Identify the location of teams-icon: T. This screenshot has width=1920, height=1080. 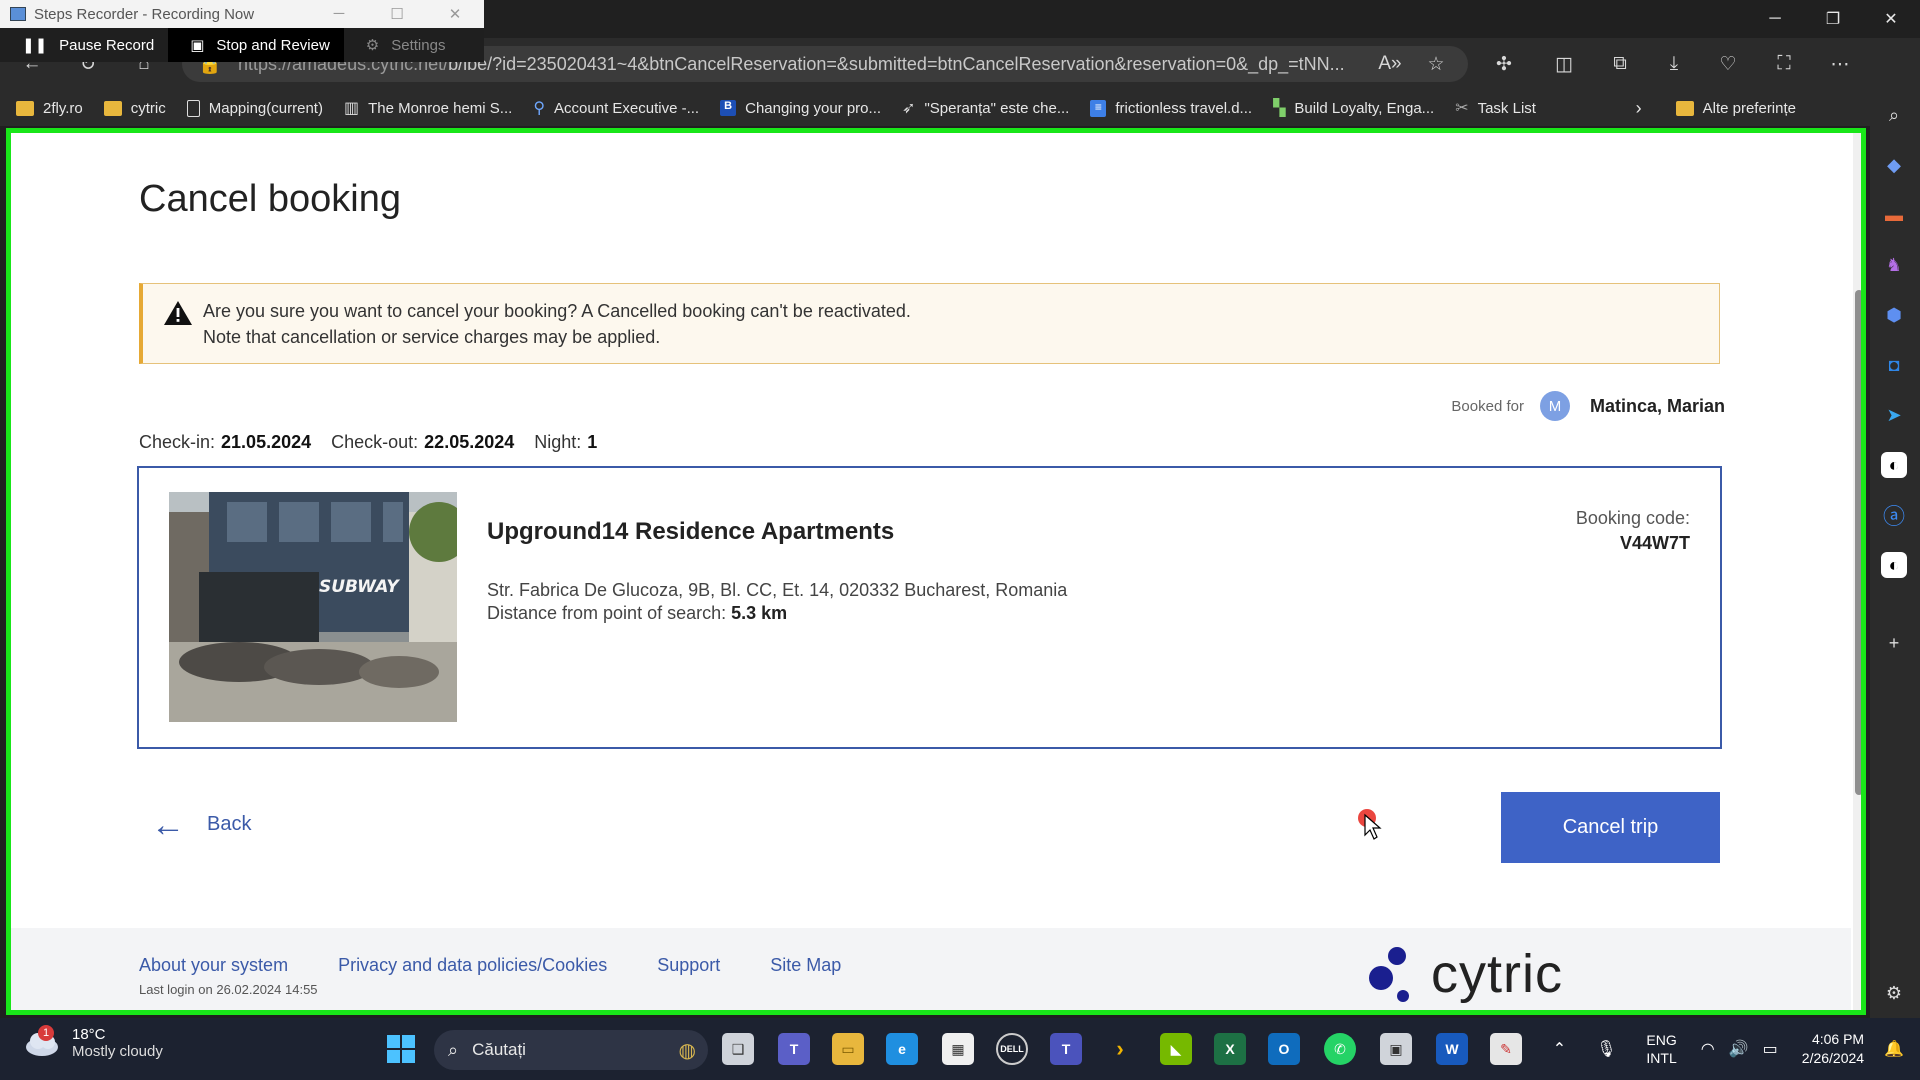
(794, 1049).